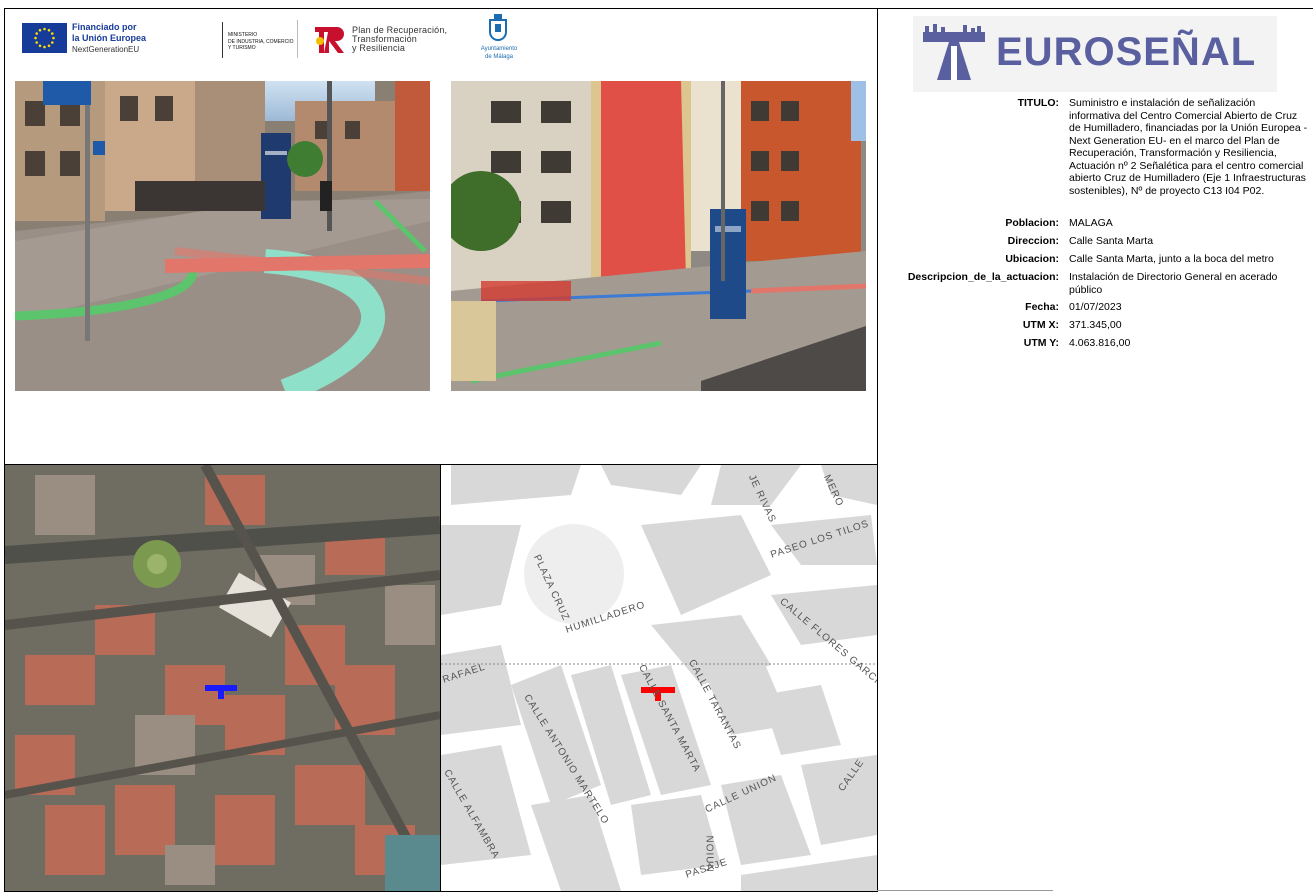 The height and width of the screenshot is (892, 1313). Describe the element at coordinates (1040, 325) in the screenshot. I see `info-label: UTM X:` at that location.